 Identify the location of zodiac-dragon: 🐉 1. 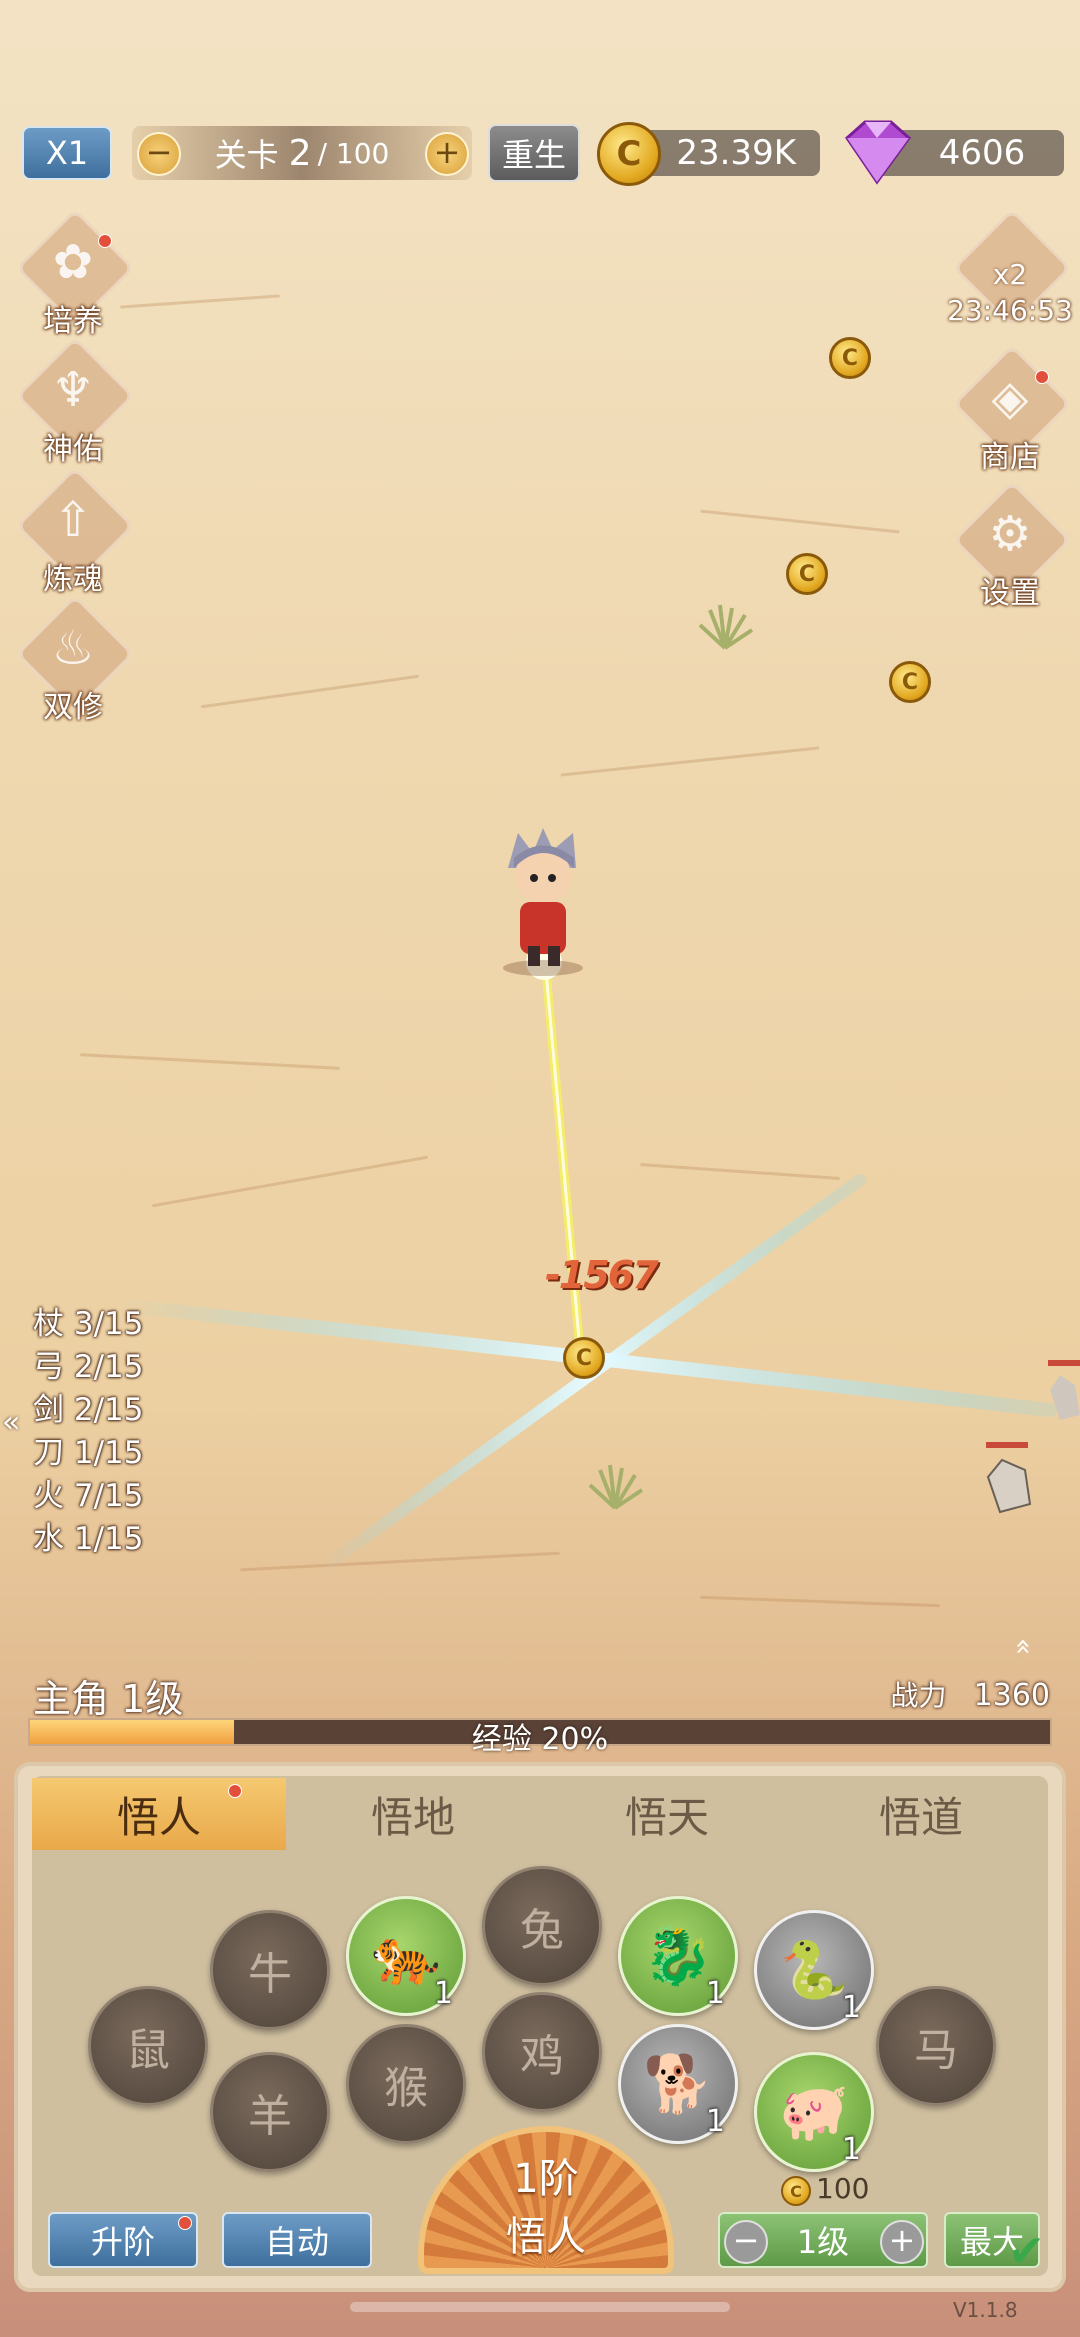
(678, 1956).